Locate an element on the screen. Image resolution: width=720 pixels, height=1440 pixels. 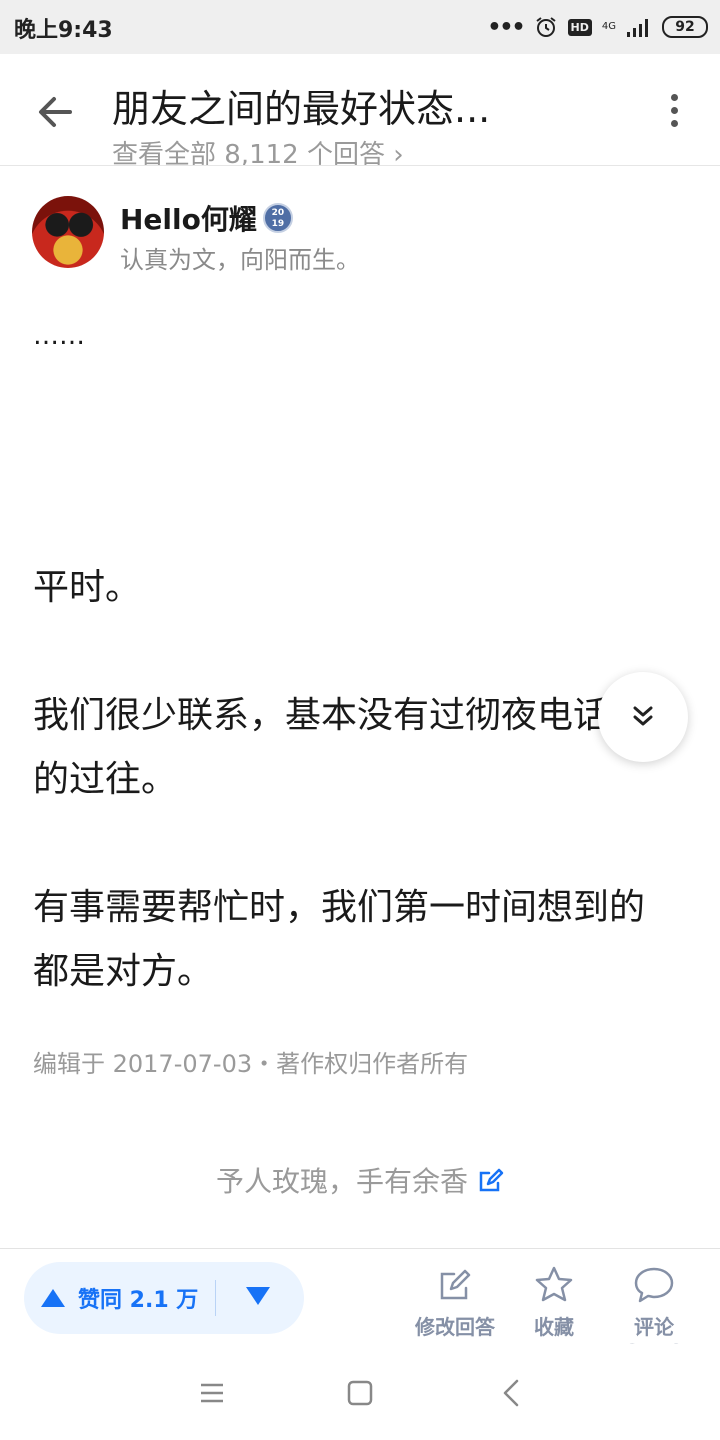
footer-note: 予人玫瑰，手有余香 is located at coordinates (360, 1180).